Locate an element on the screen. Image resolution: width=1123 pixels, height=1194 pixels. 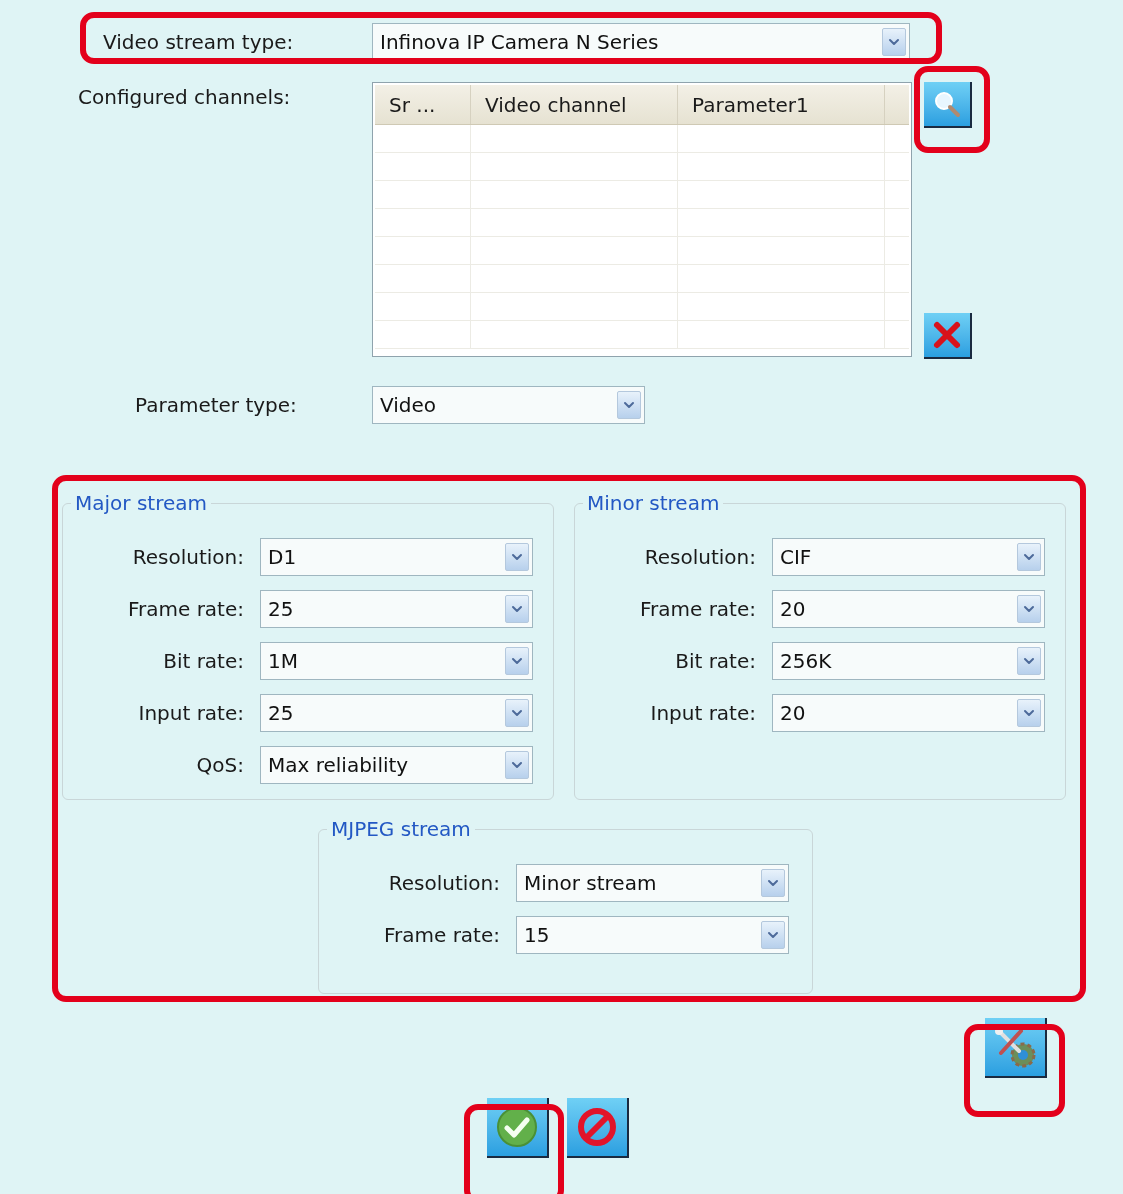
group-title: Minor stream is located at coordinates (653, 503).